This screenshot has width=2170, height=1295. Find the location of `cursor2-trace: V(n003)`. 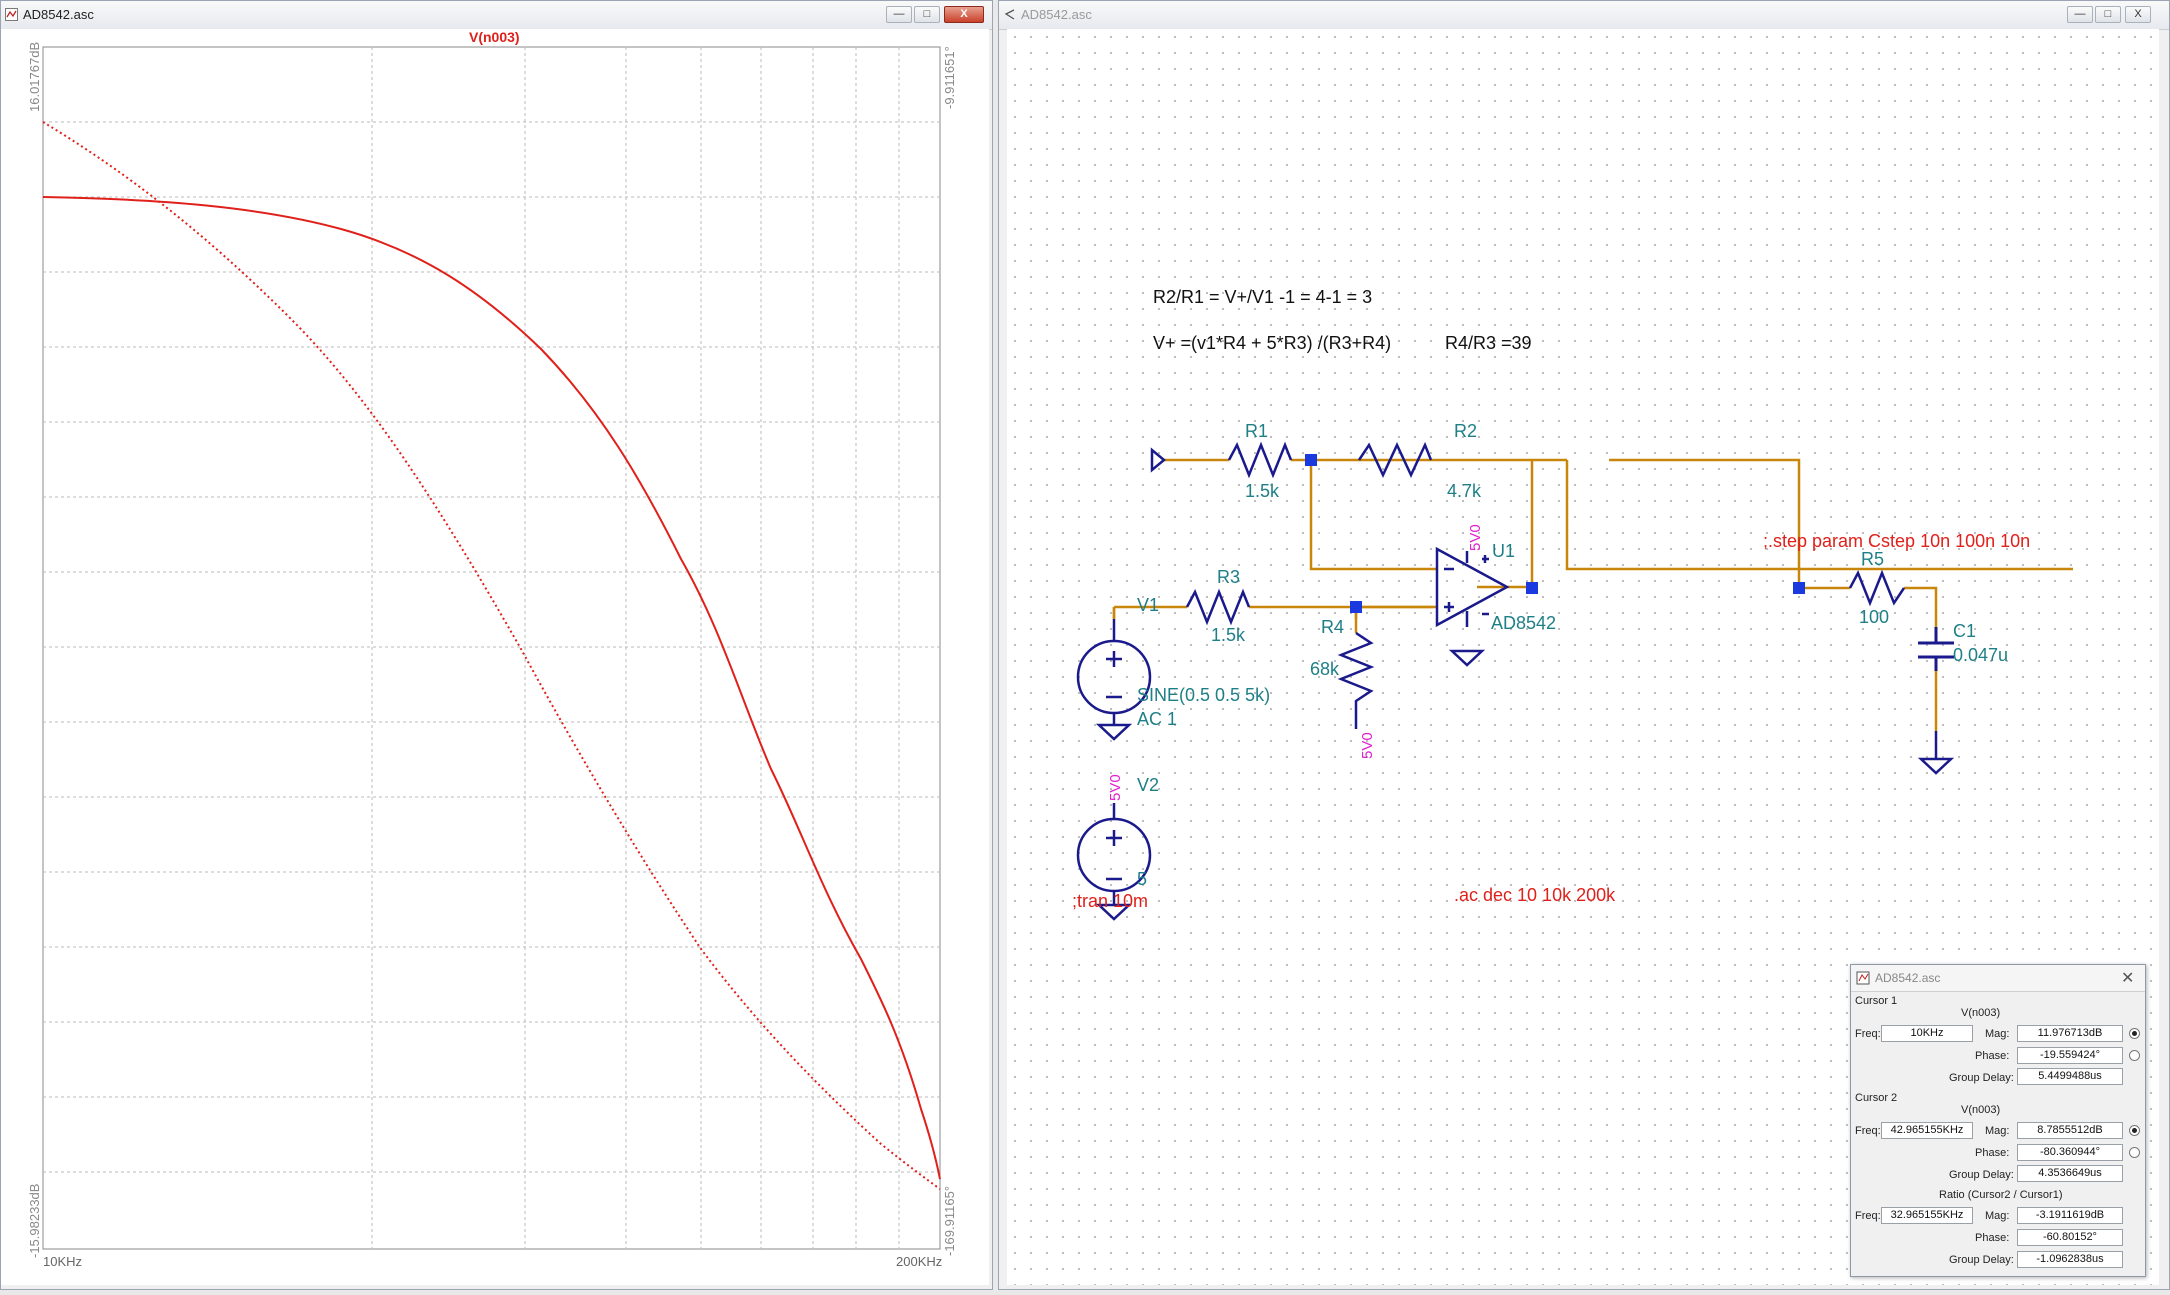

cursor2-trace: V(n003) is located at coordinates (1981, 1110).